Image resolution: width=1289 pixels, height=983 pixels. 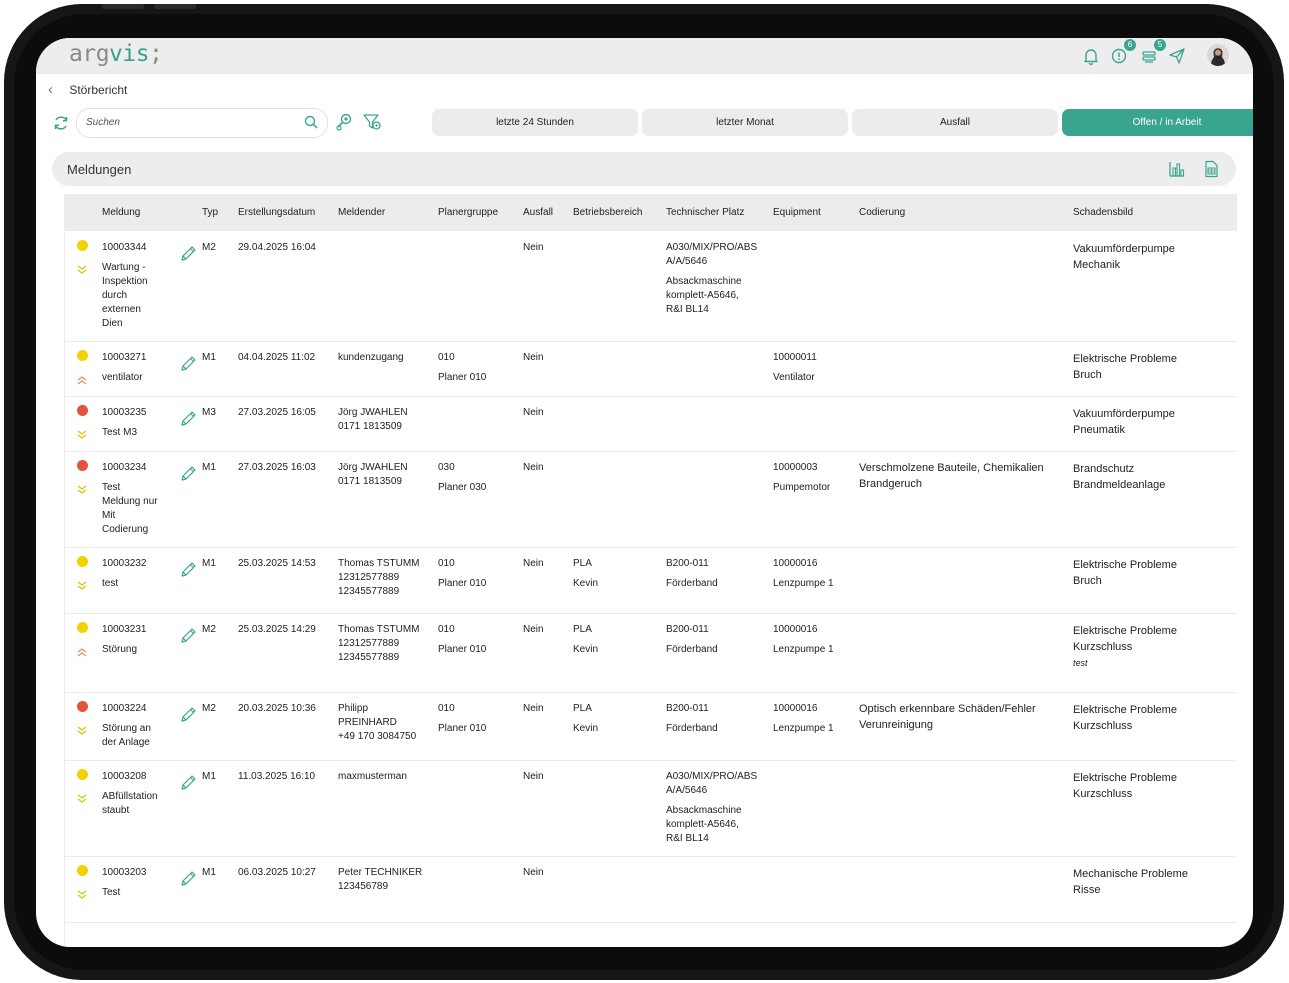 I want to click on column-header: Meldender, so click(x=361, y=212).